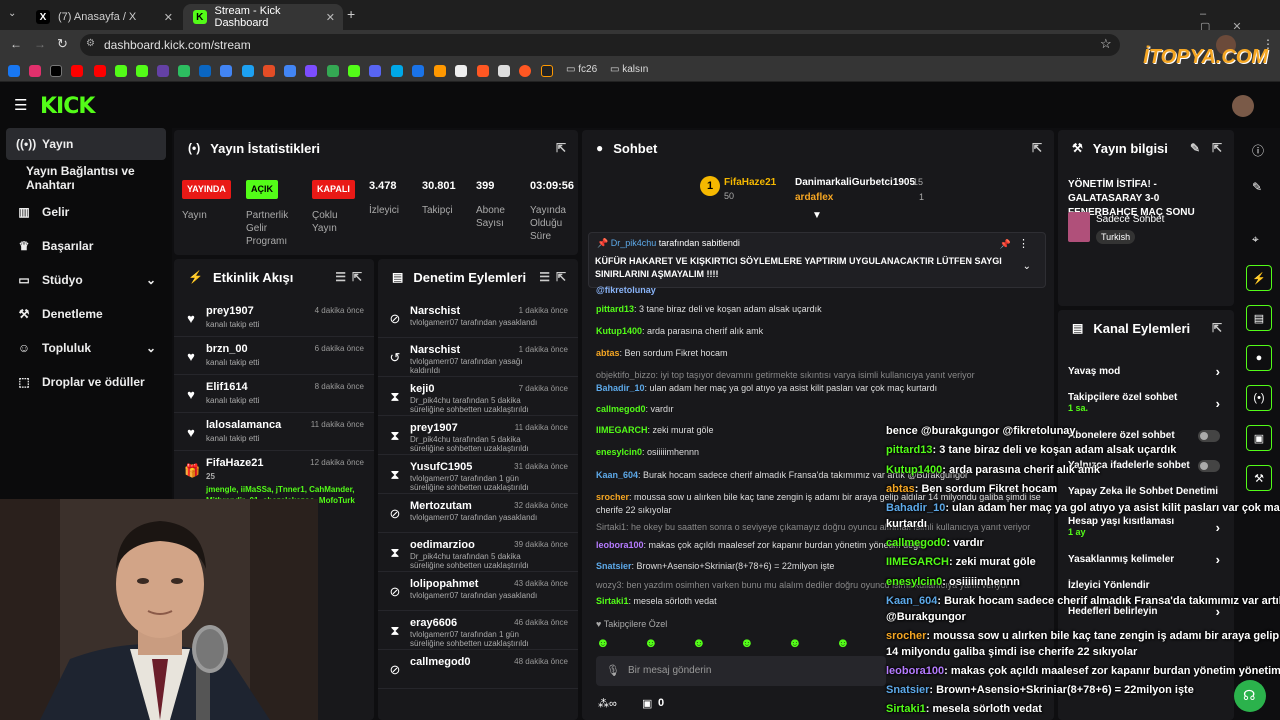 The image size is (1280, 720). I want to click on connections-icon: ⁂∞, so click(607, 703).